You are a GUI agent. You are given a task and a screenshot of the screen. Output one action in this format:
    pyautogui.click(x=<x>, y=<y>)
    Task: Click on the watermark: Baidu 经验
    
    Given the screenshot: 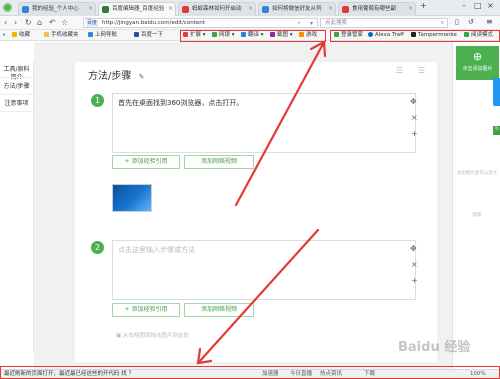 What is the action you would take?
    pyautogui.click(x=434, y=345)
    